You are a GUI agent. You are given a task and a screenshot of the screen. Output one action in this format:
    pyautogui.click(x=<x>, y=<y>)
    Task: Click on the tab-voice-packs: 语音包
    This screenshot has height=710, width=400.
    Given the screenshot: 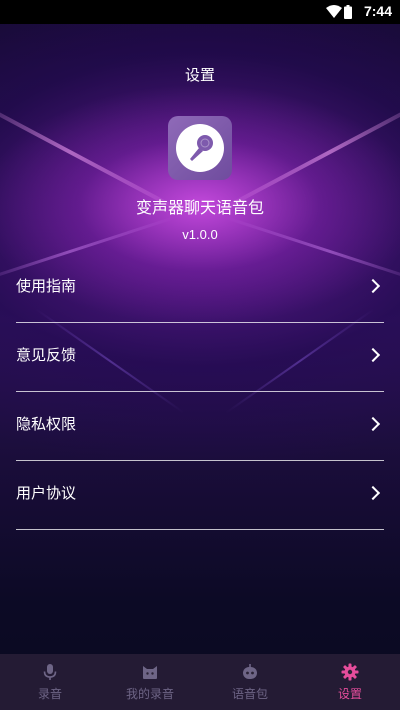 What is the action you would take?
    pyautogui.click(x=250, y=682)
    